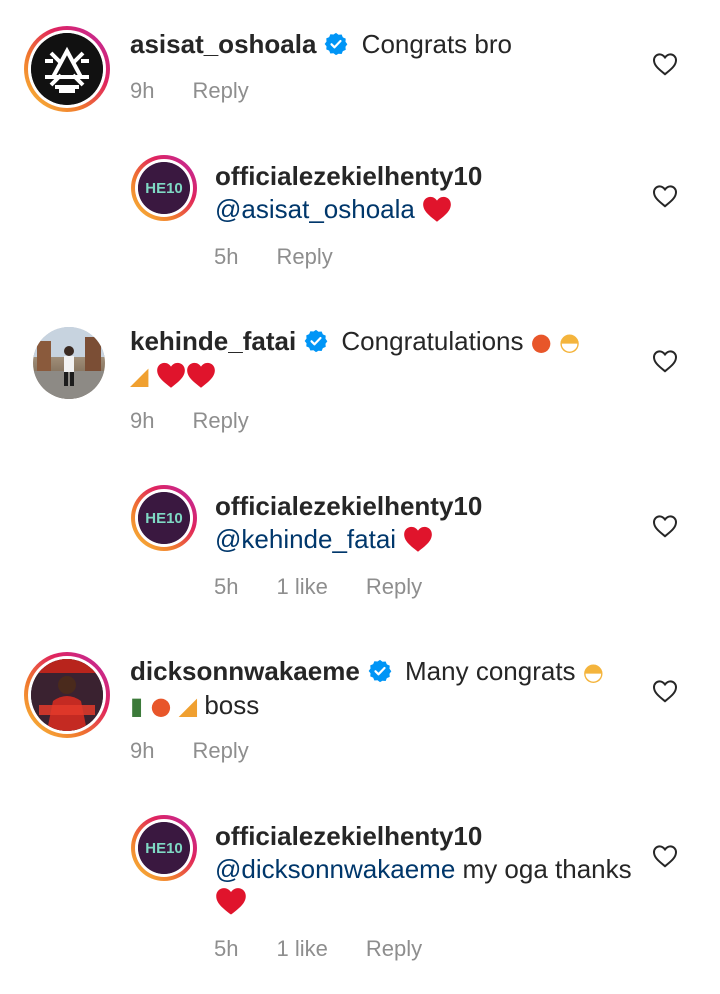 This screenshot has height=994, width=720. I want to click on comment-body: Many congrats, so click(490, 671).